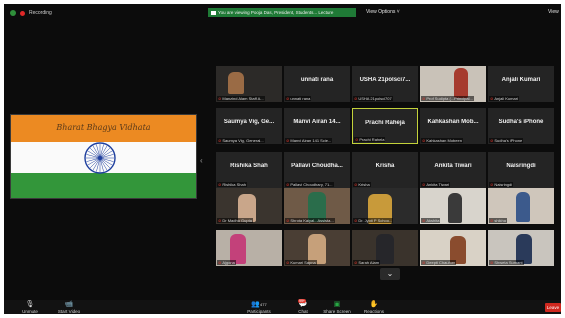 The width and height of the screenshot is (565, 318). What do you see at coordinates (390, 274) in the screenshot?
I see `gallery-down-chevron-icon: ⌄` at bounding box center [390, 274].